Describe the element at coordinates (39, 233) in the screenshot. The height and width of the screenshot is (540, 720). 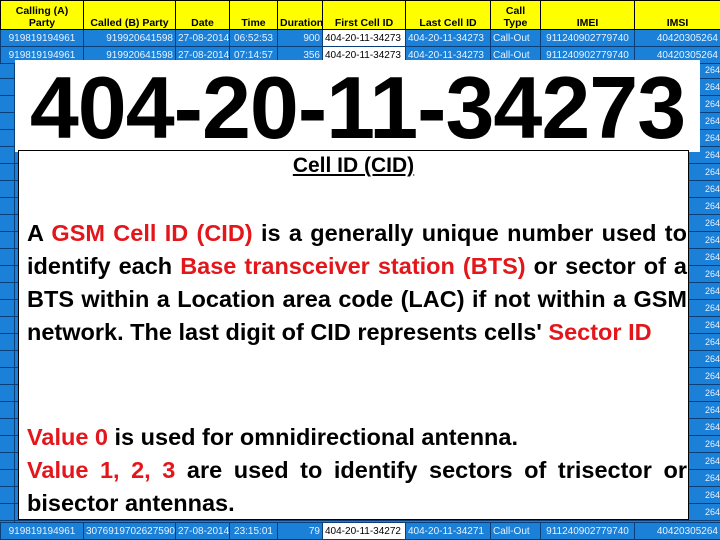
I see `text-segment: A` at that location.